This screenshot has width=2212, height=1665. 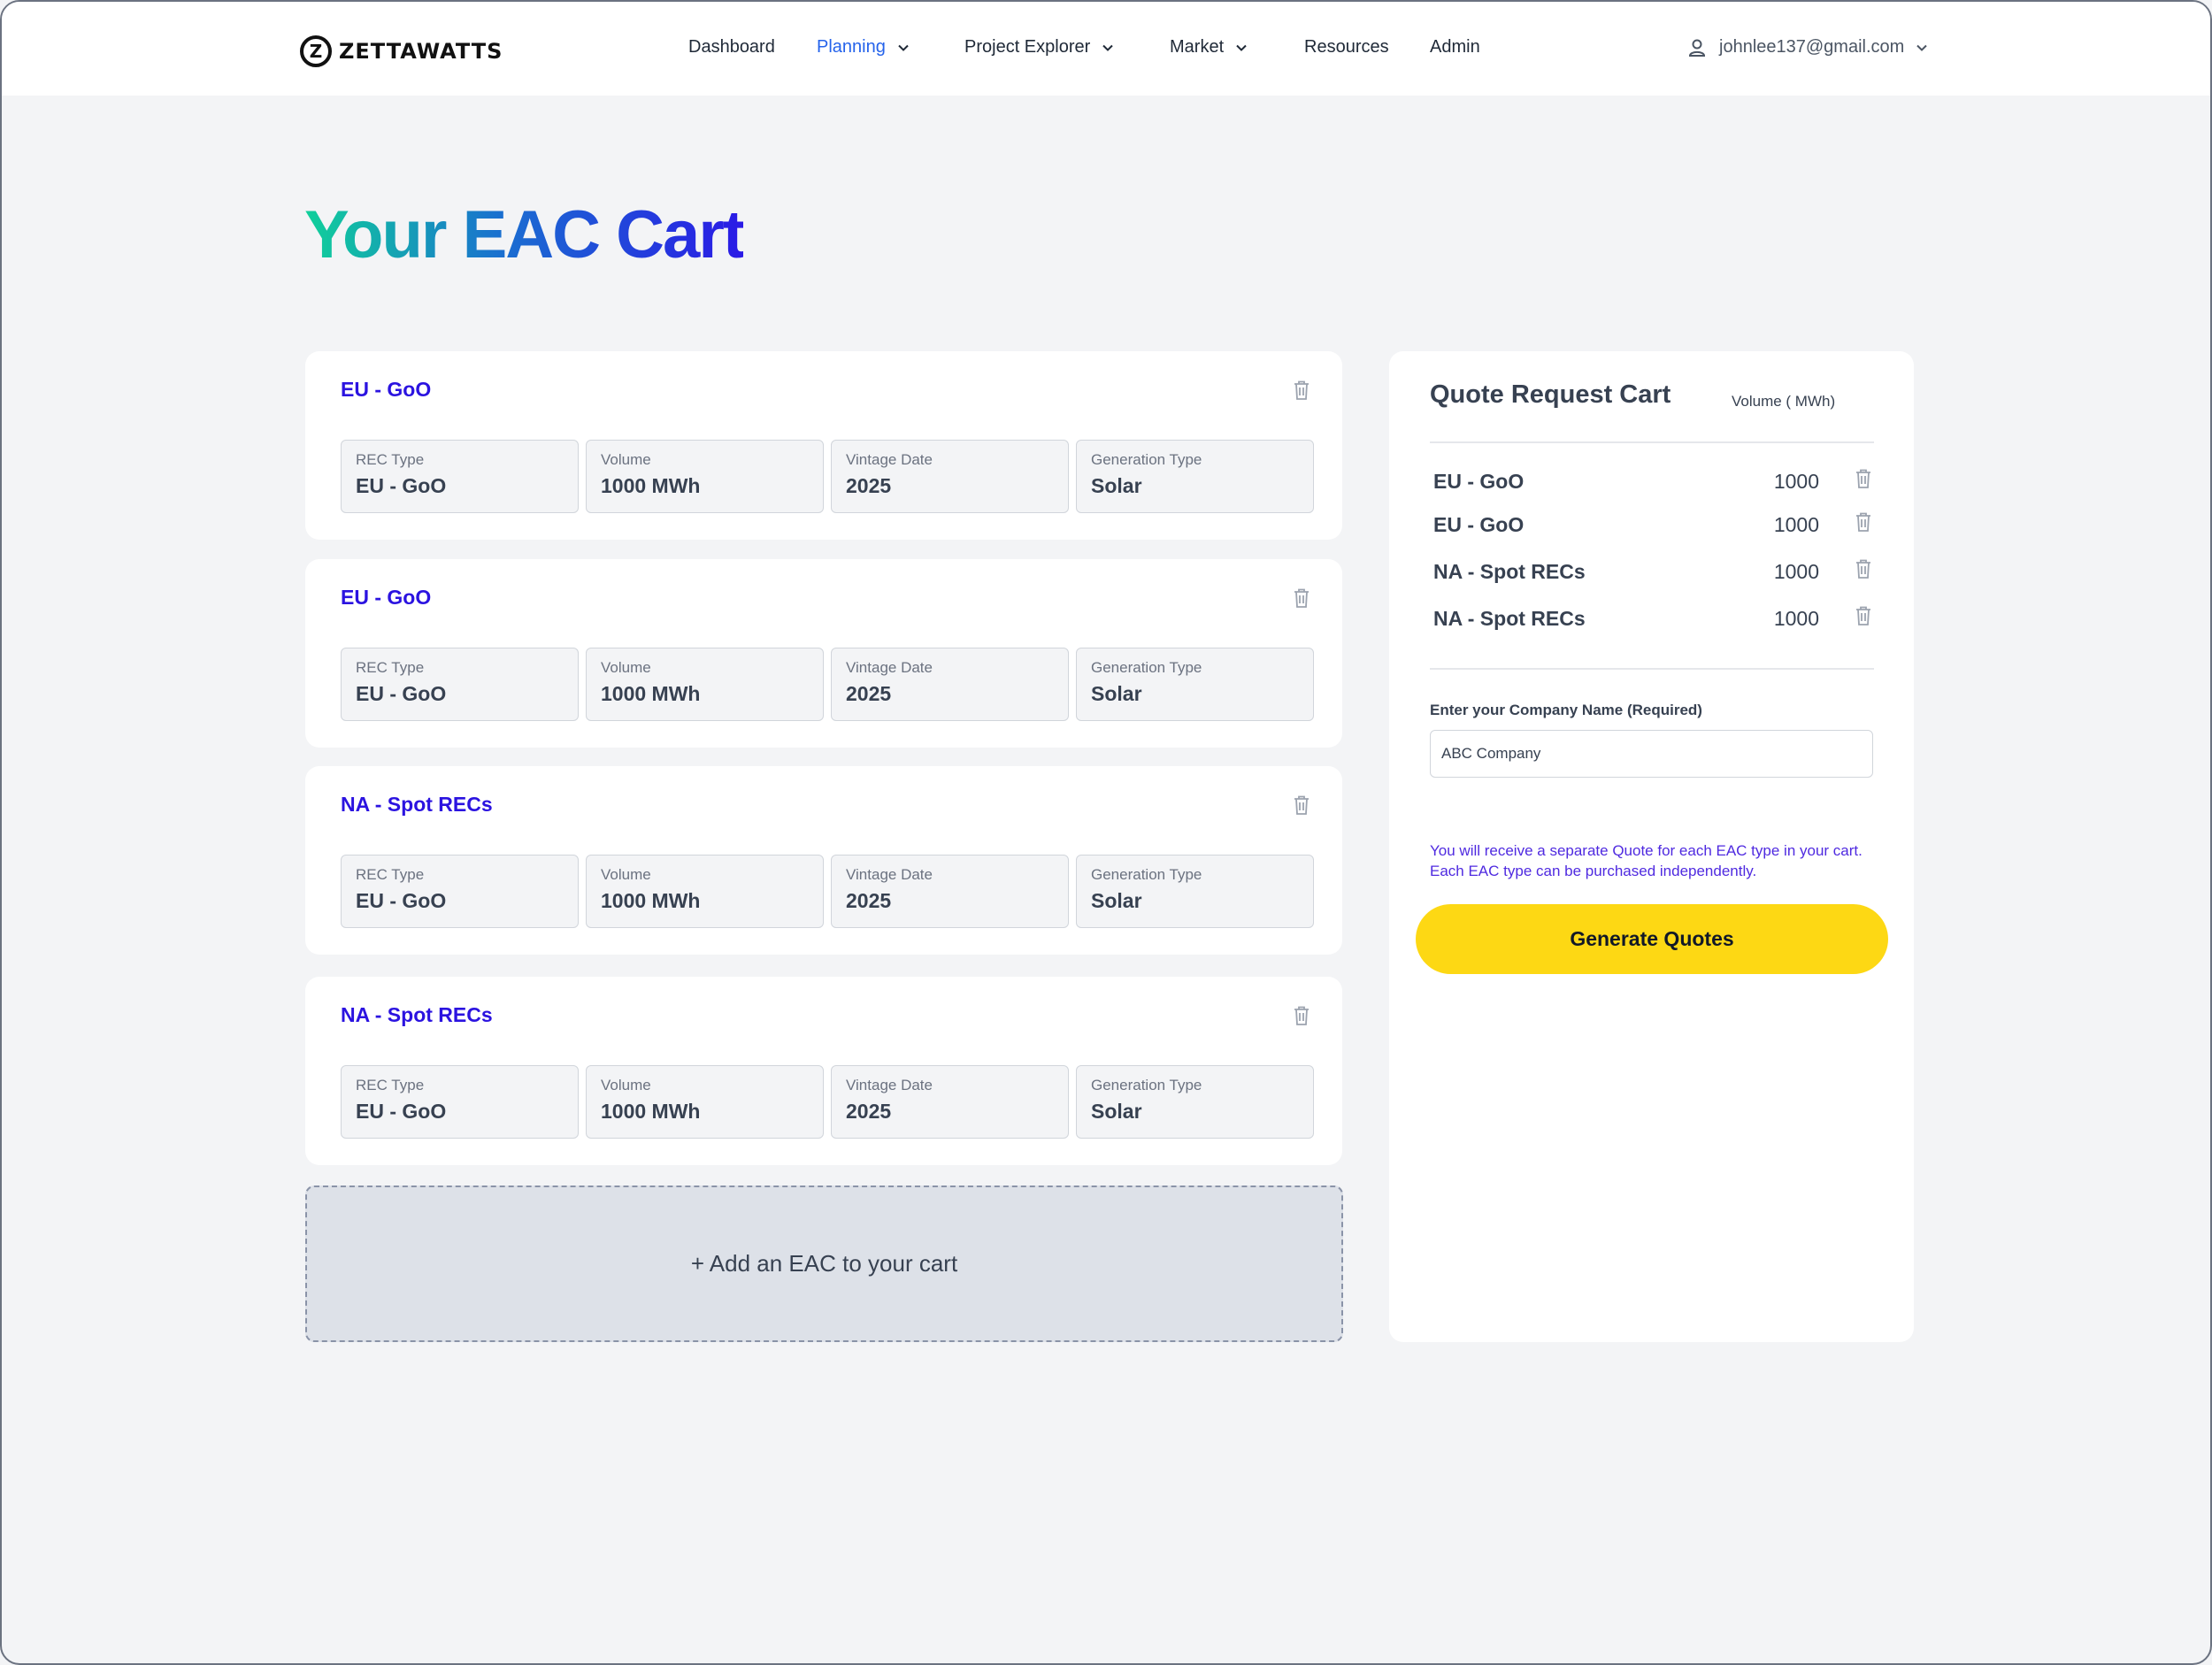 What do you see at coordinates (1198, 47) in the screenshot?
I see `nav-market-label: Market` at bounding box center [1198, 47].